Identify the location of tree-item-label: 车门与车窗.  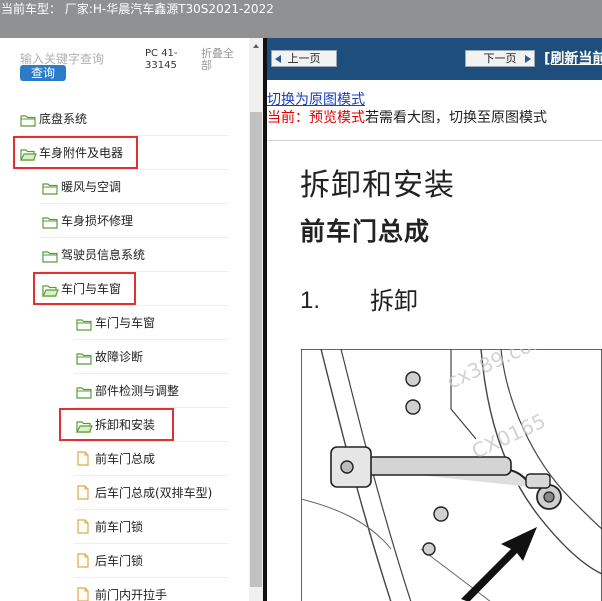
(125, 323).